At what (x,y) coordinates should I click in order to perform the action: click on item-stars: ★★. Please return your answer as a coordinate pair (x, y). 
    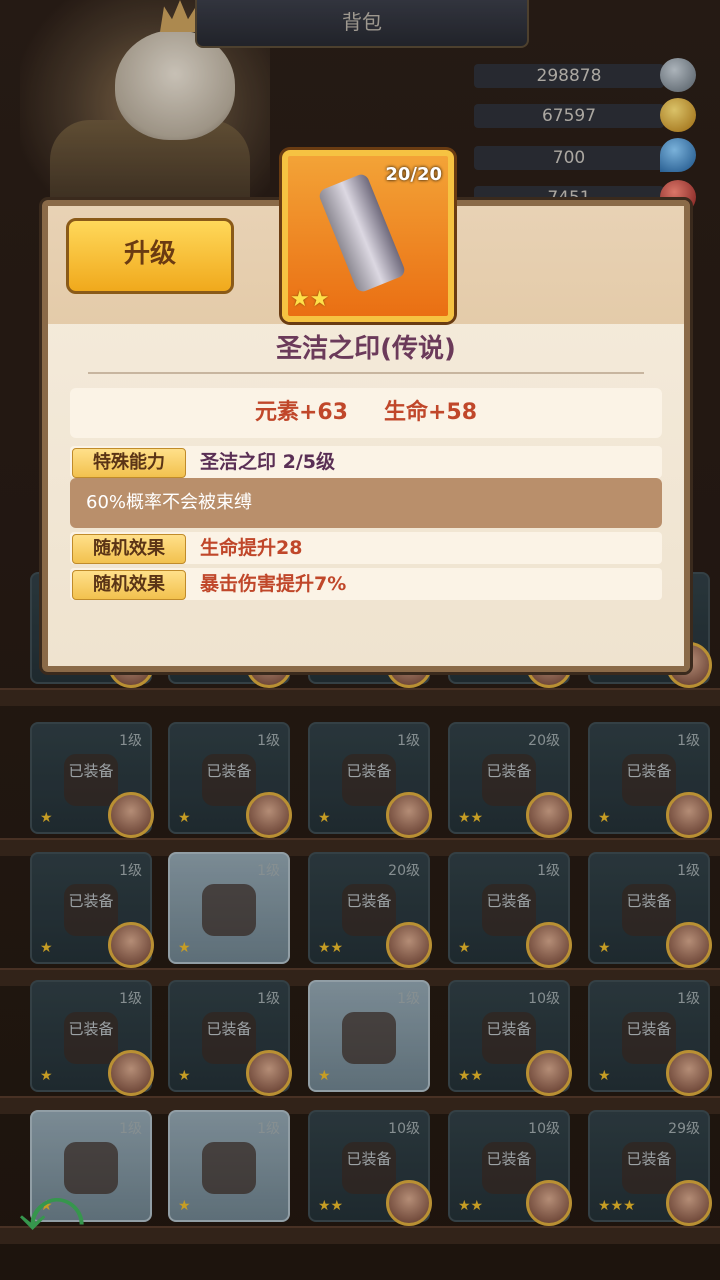
    Looking at the image, I should click on (310, 299).